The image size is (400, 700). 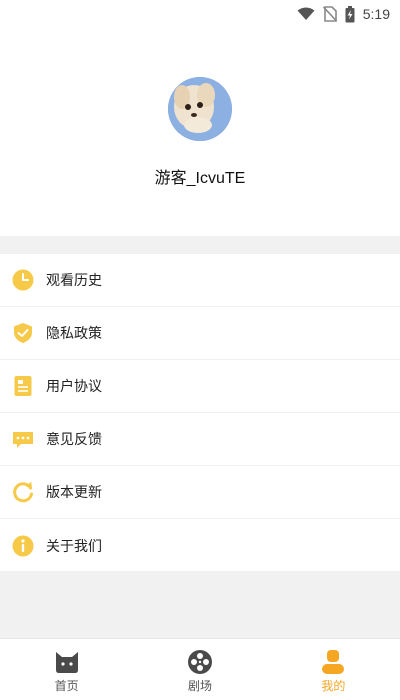 What do you see at coordinates (66, 686) in the screenshot?
I see `tab-label: 首页` at bounding box center [66, 686].